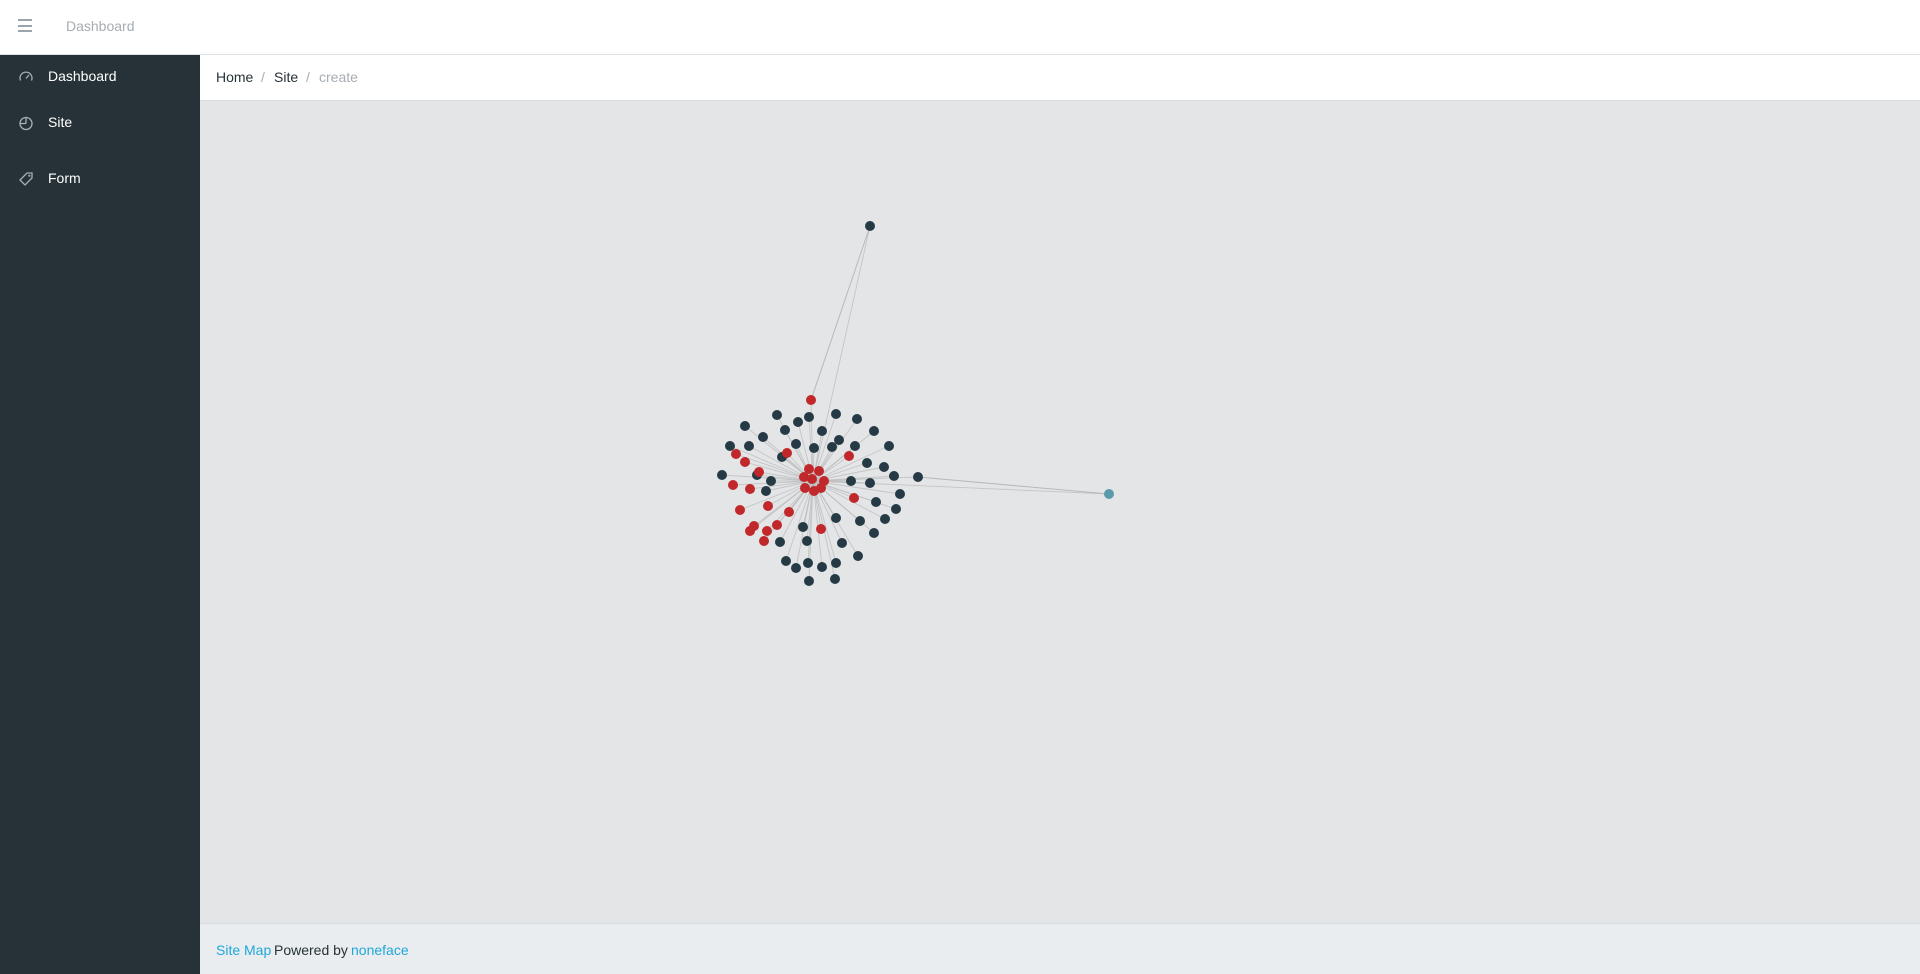  I want to click on breadcrumb-home: Home, so click(234, 77).